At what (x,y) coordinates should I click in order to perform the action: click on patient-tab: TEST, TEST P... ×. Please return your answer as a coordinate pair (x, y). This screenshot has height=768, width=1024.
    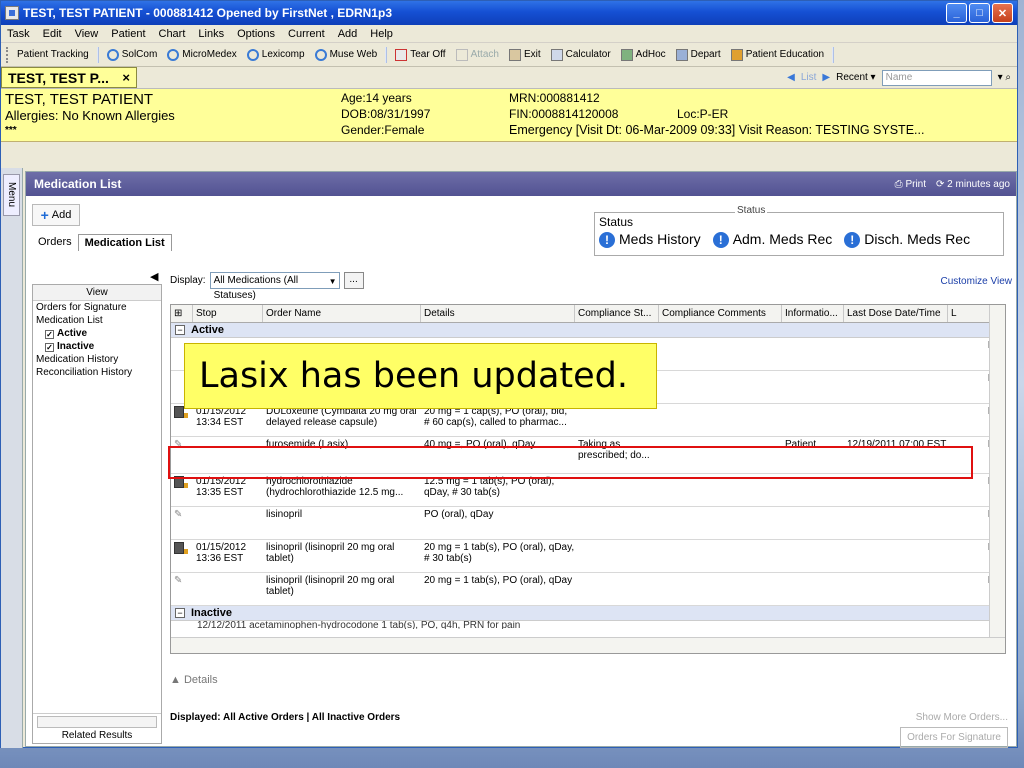
    Looking at the image, I should click on (69, 77).